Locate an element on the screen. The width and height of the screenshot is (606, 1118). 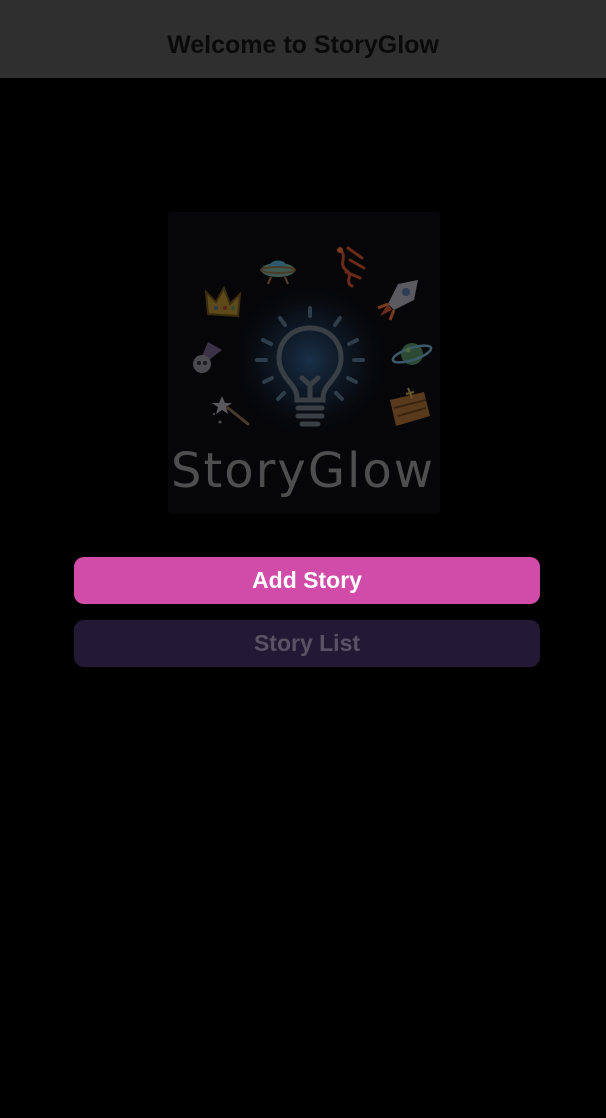
logo-wordmark: StoryGlow is located at coordinates (303, 471).